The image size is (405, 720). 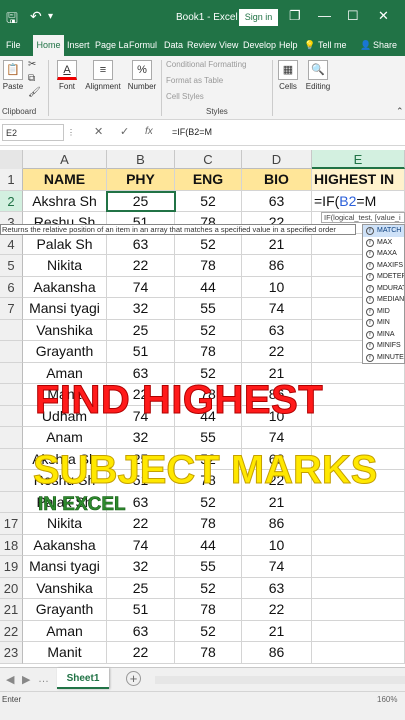 I want to click on row-header: 17, so click(x=11, y=524).